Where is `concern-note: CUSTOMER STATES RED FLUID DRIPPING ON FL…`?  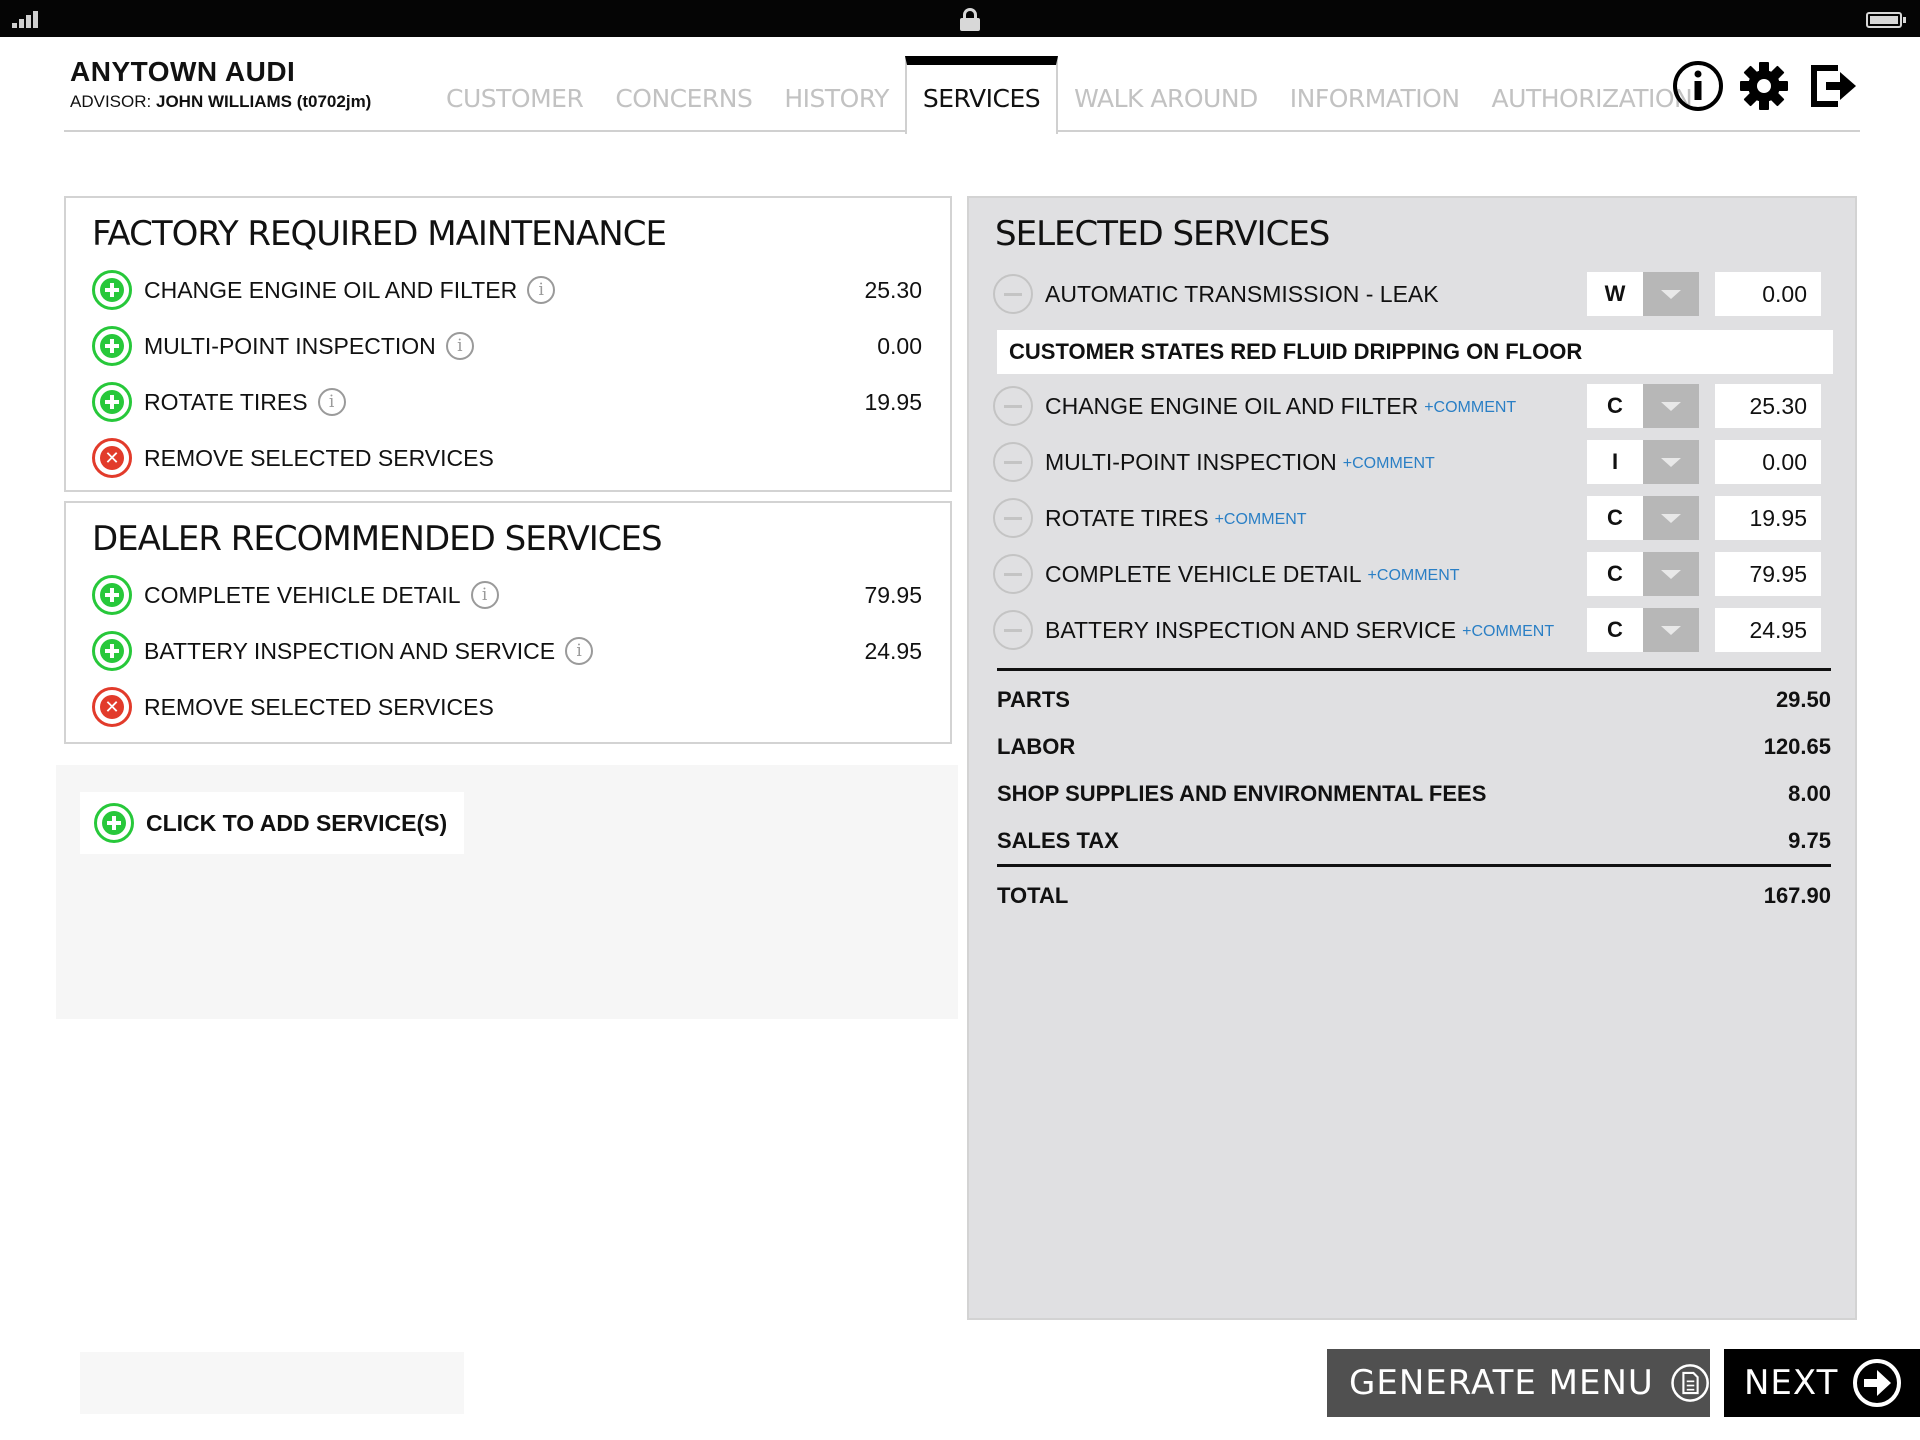 concern-note: CUSTOMER STATES RED FLUID DRIPPING ON FL… is located at coordinates (1415, 352).